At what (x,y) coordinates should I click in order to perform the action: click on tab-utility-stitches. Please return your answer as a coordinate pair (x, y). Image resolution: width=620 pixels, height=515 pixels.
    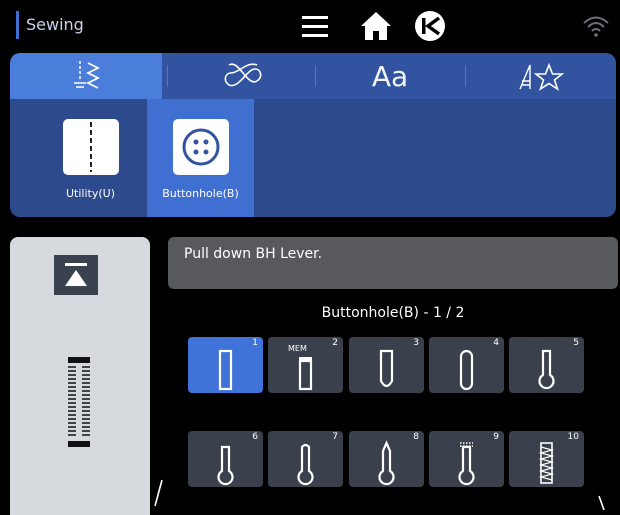
    Looking at the image, I should click on (86, 76).